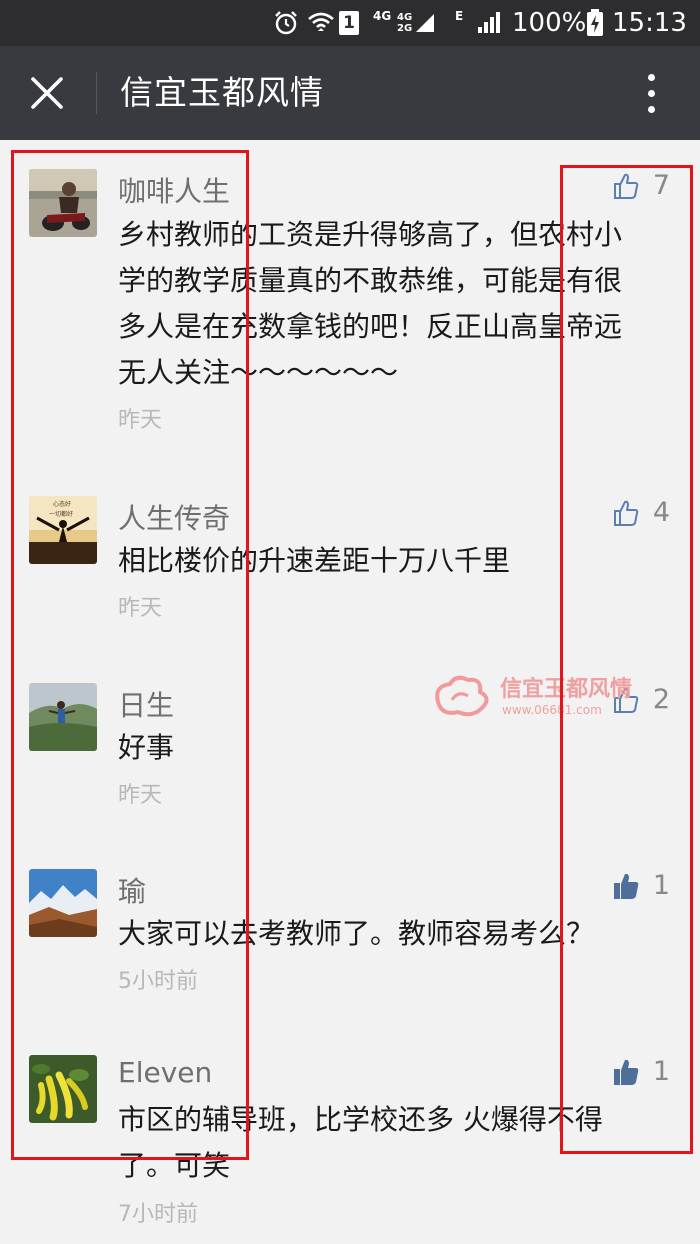 Image resolution: width=700 pixels, height=1244 pixels. Describe the element at coordinates (459, 16) in the screenshot. I see `network-e-label: E` at that location.